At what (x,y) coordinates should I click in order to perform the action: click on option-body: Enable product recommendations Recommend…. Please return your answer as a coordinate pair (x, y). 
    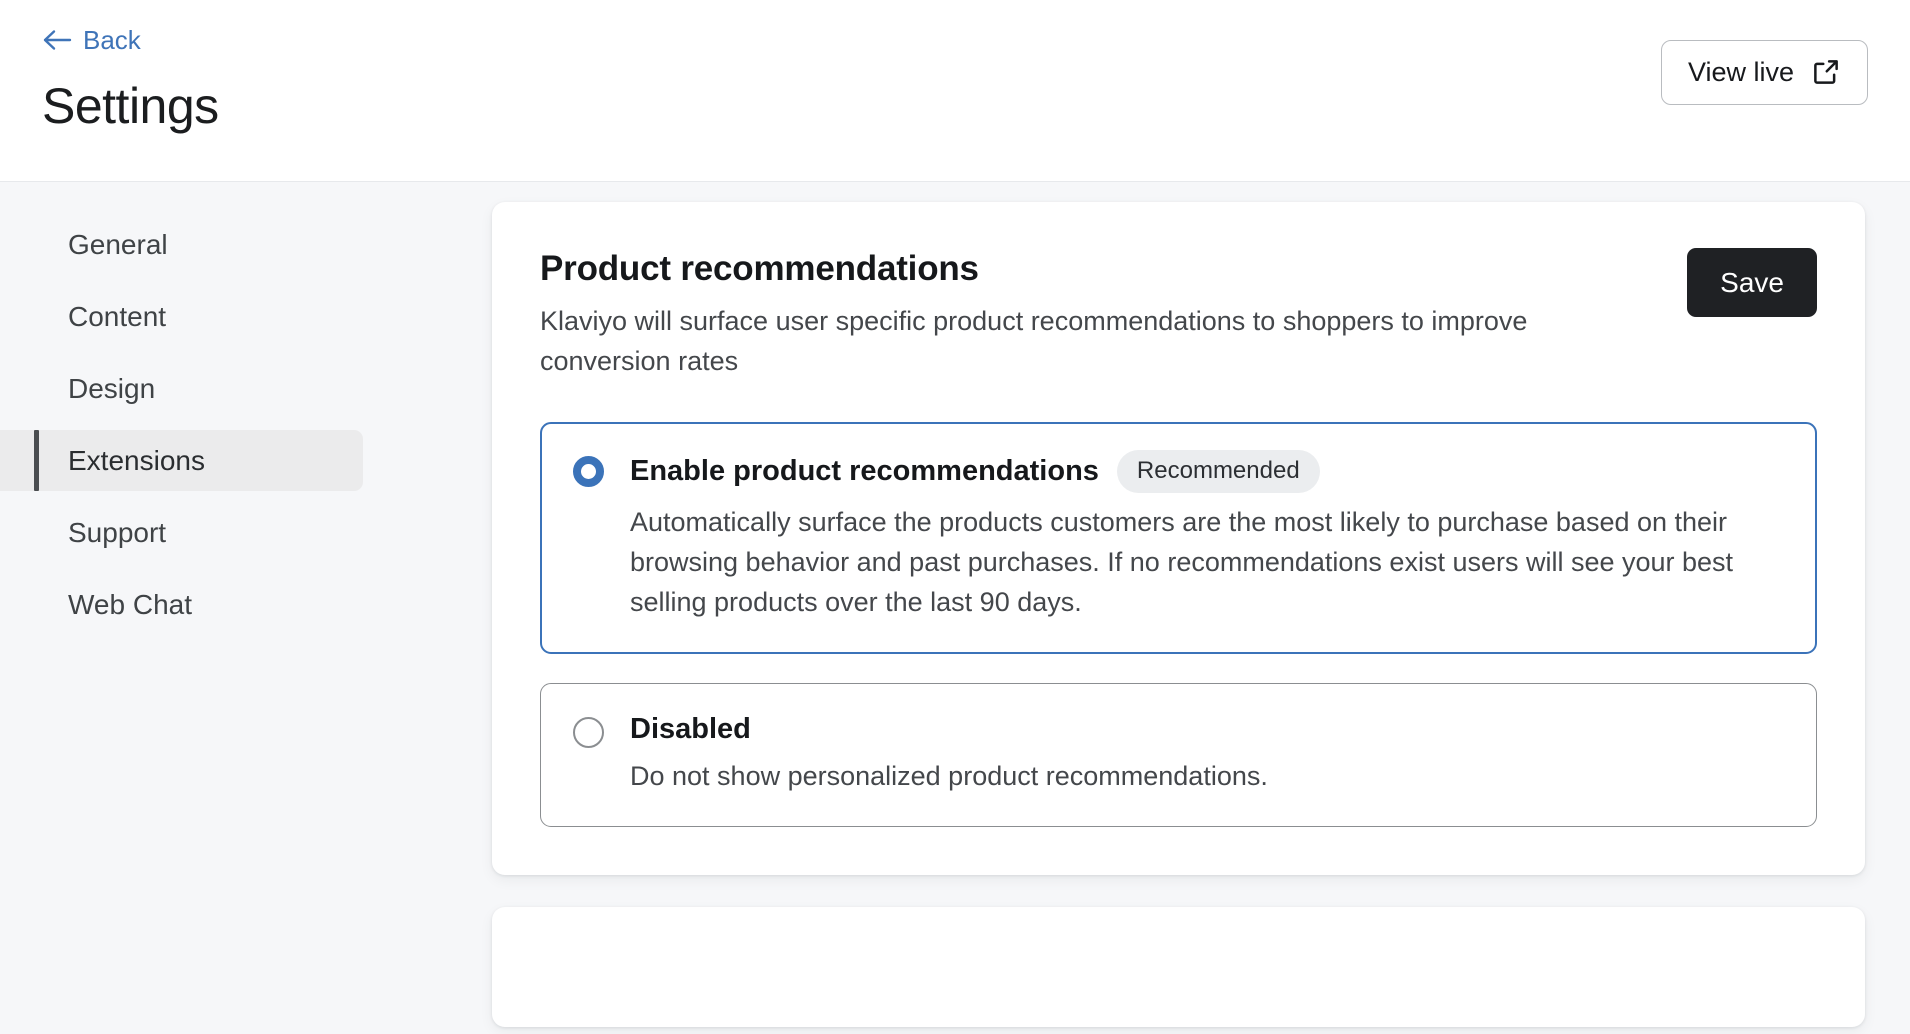
    Looking at the image, I should click on (1208, 536).